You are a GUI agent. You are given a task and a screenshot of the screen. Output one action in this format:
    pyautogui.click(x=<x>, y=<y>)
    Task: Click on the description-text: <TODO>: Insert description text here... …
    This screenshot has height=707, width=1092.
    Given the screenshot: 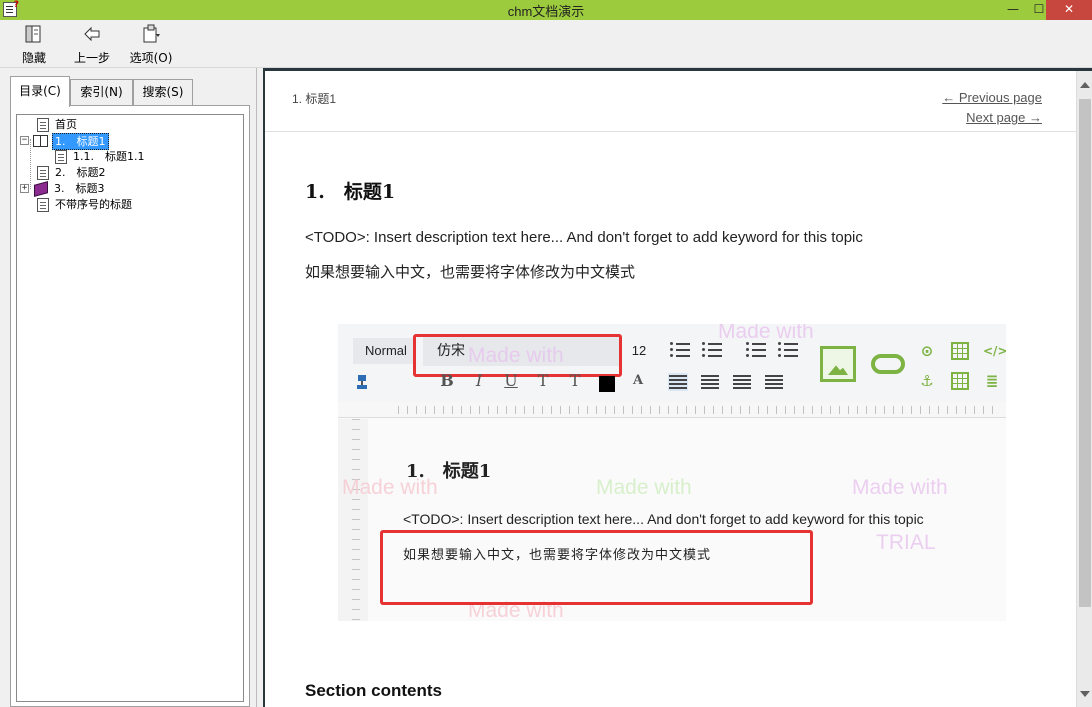 What is the action you would take?
    pyautogui.click(x=584, y=237)
    